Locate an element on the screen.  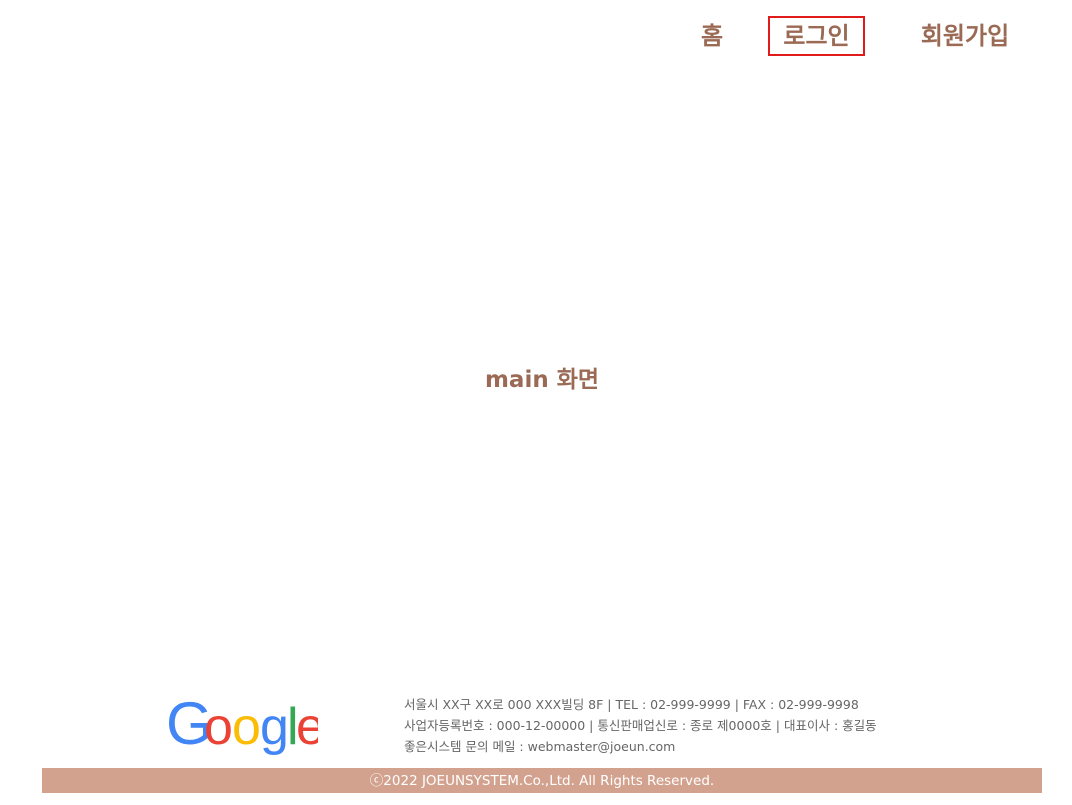
main-title: main 화면 is located at coordinates (542, 380).